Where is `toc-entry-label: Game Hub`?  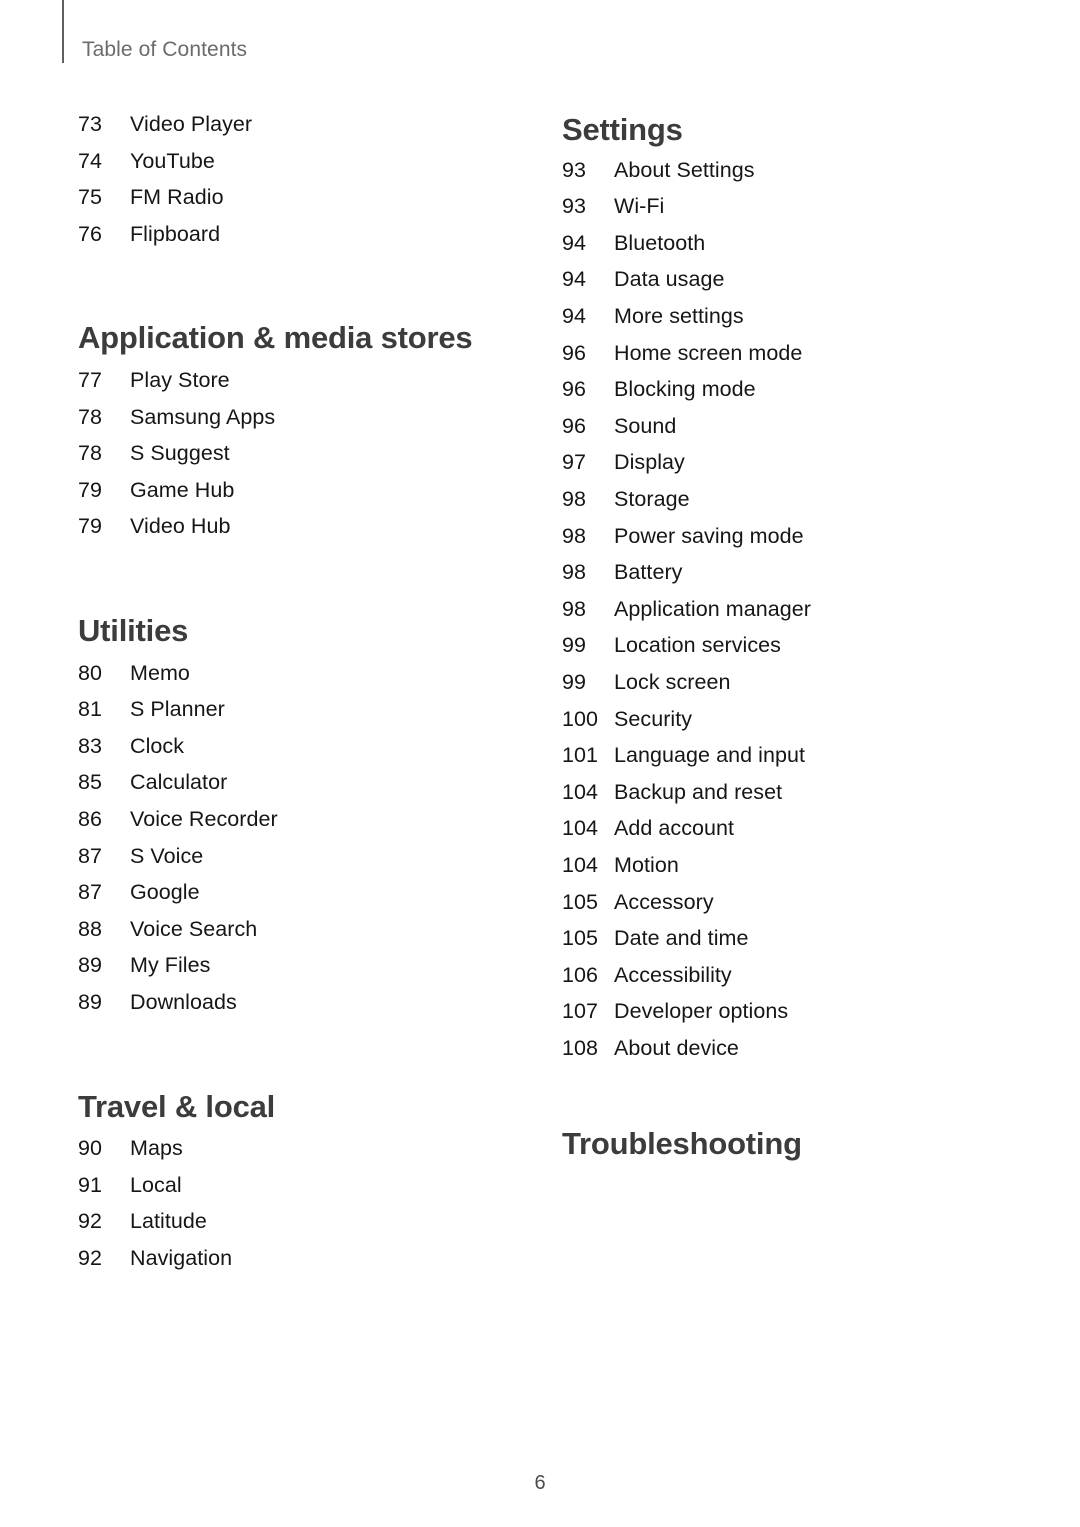
toc-entry-label: Game Hub is located at coordinates (182, 489).